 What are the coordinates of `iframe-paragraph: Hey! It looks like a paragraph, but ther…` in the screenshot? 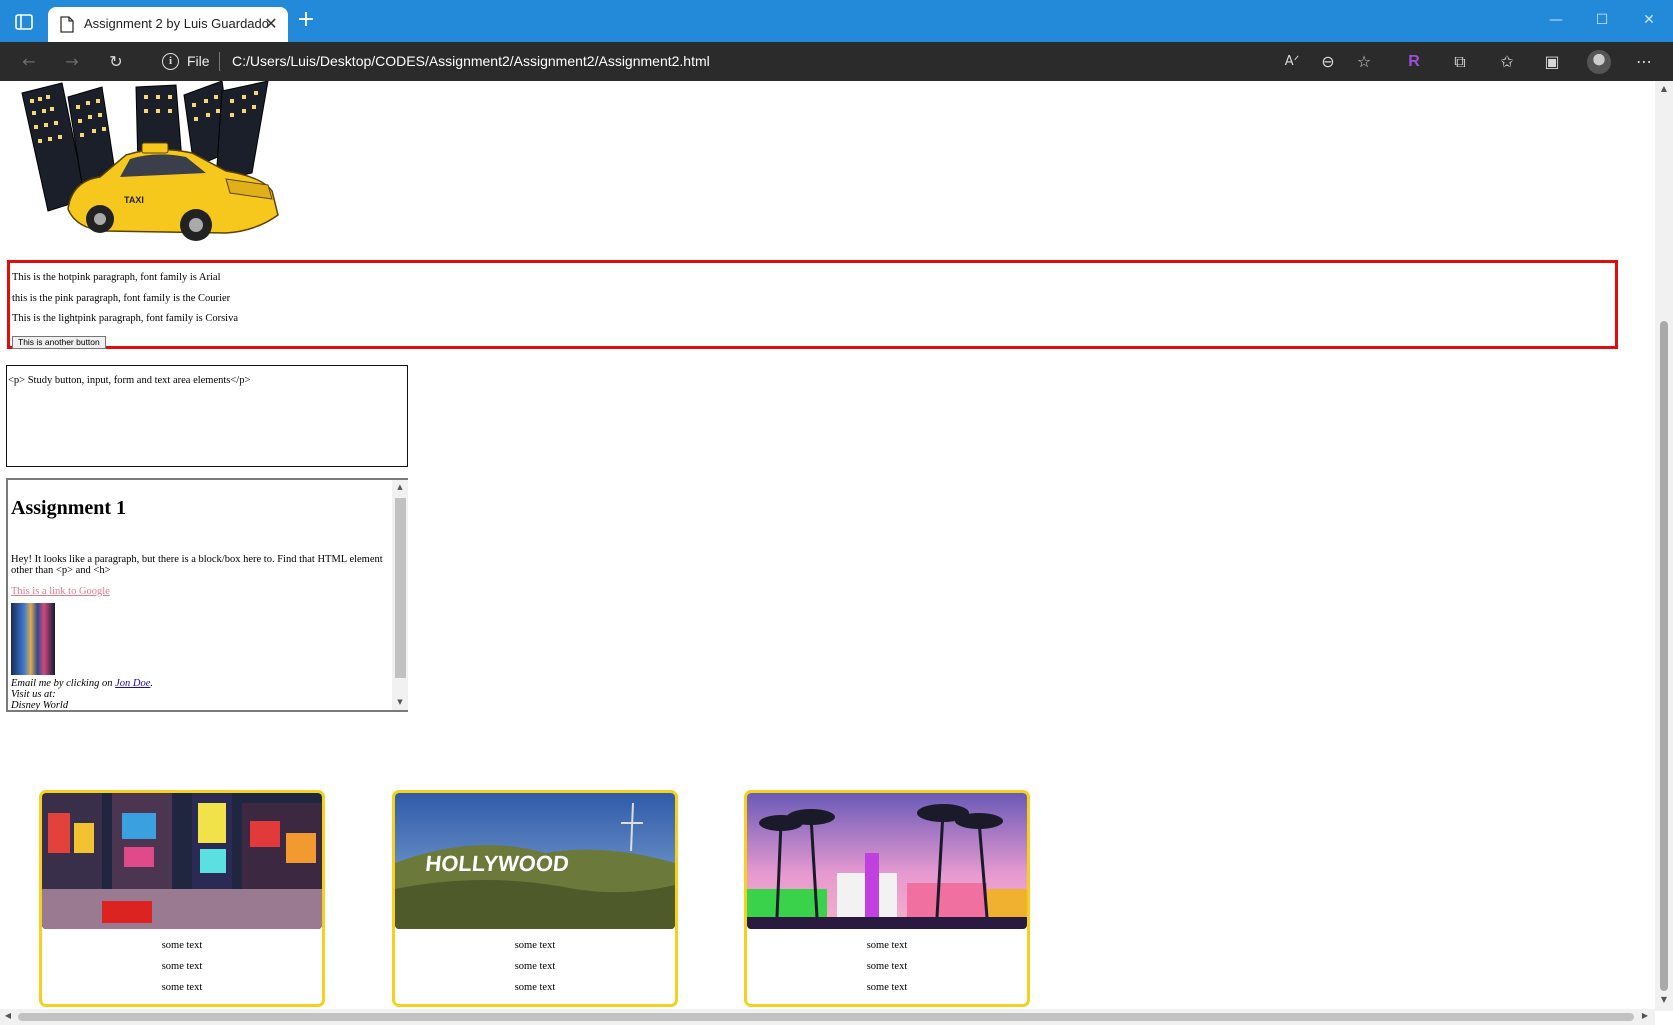 It's located at (197, 565).